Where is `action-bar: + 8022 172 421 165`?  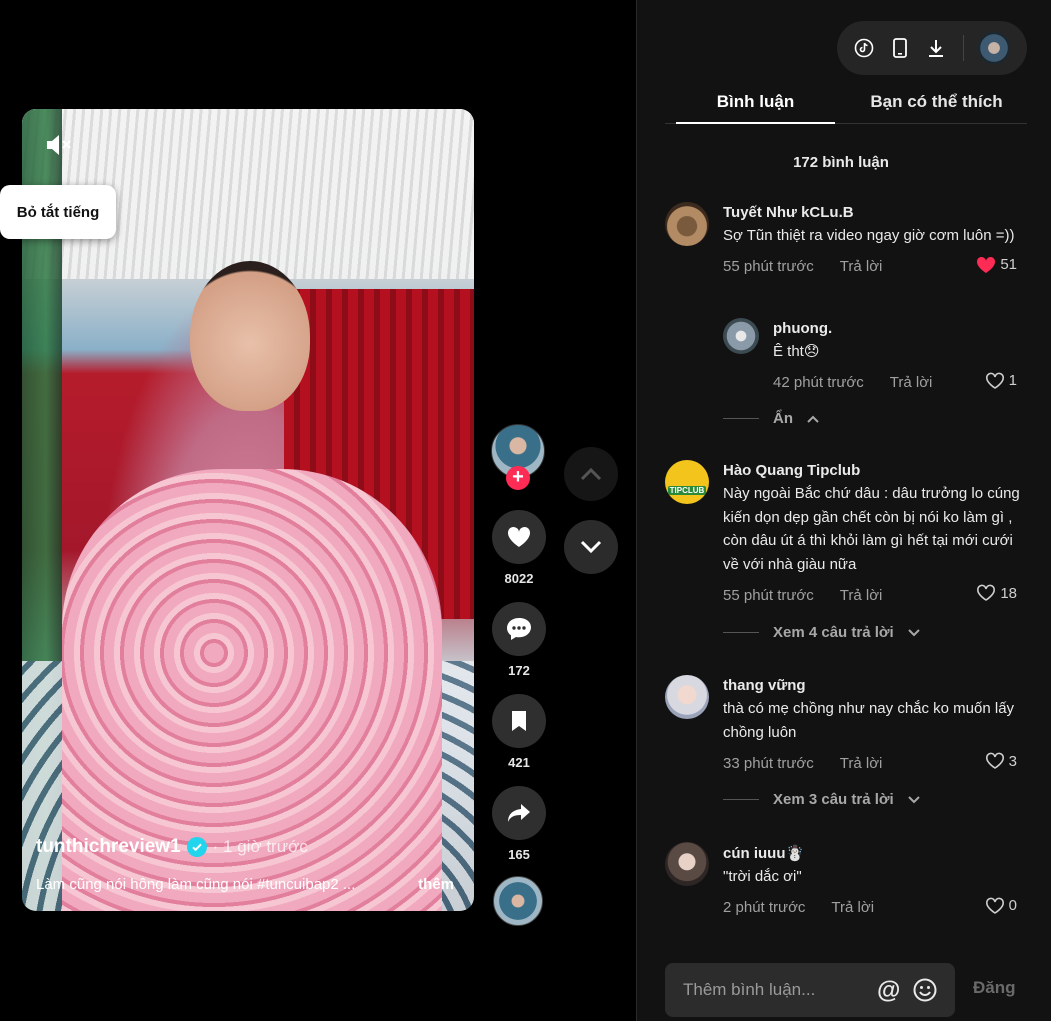
action-bar: + 8022 172 421 165 is located at coordinates (519, 675).